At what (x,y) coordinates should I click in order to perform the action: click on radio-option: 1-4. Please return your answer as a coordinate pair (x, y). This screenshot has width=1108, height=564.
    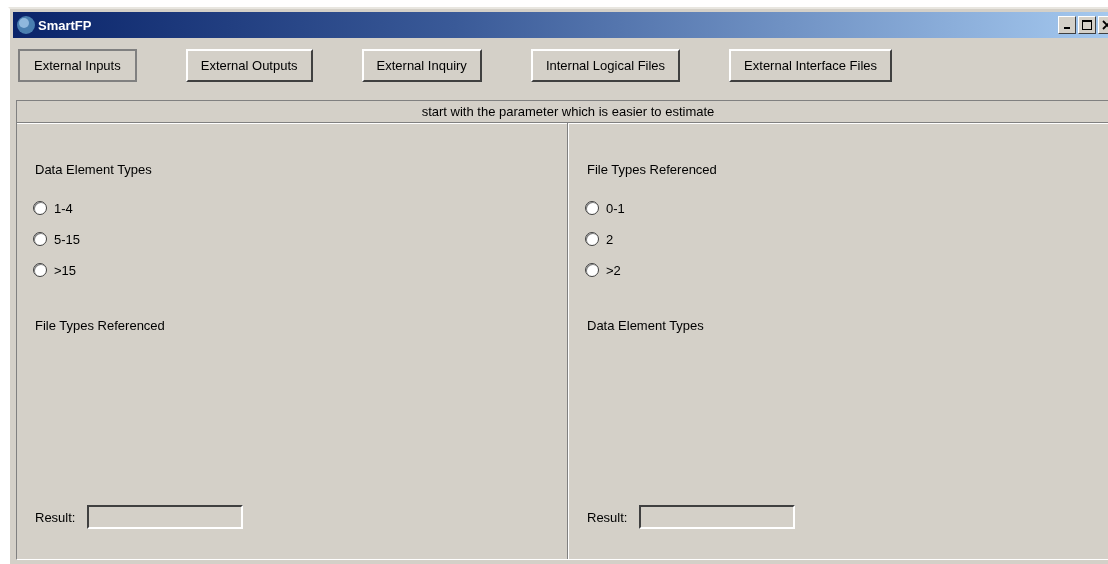
    Looking at the image, I should click on (300, 208).